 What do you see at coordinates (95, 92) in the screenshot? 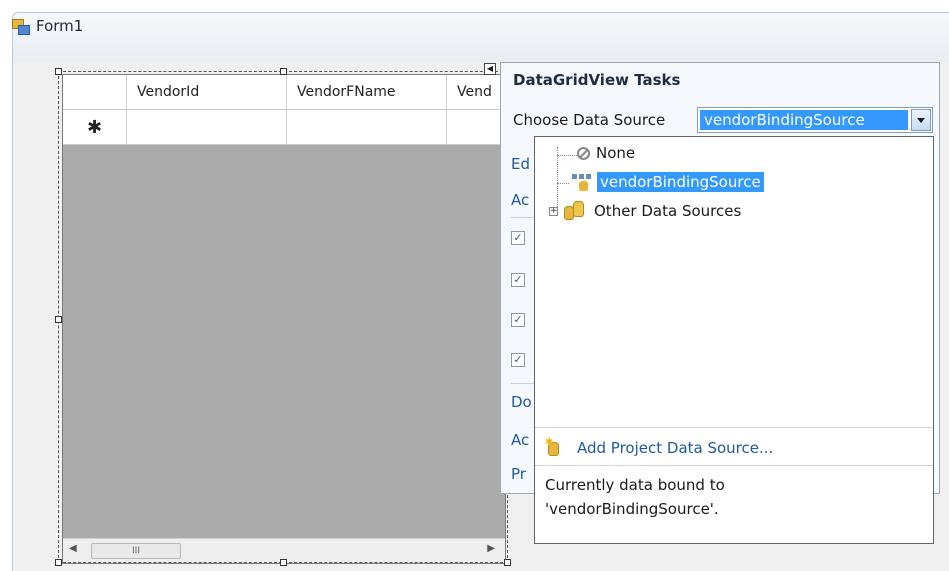
I see `grid-row-header-corner` at bounding box center [95, 92].